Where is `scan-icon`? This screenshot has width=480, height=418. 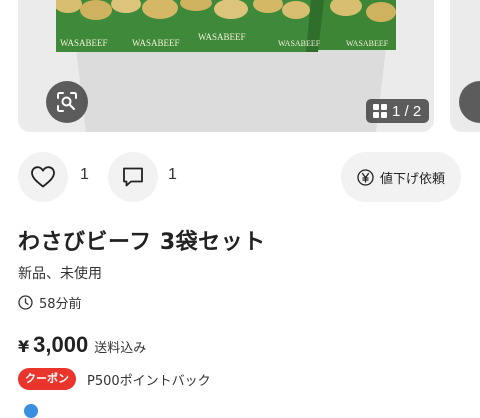
scan-icon is located at coordinates (67, 102).